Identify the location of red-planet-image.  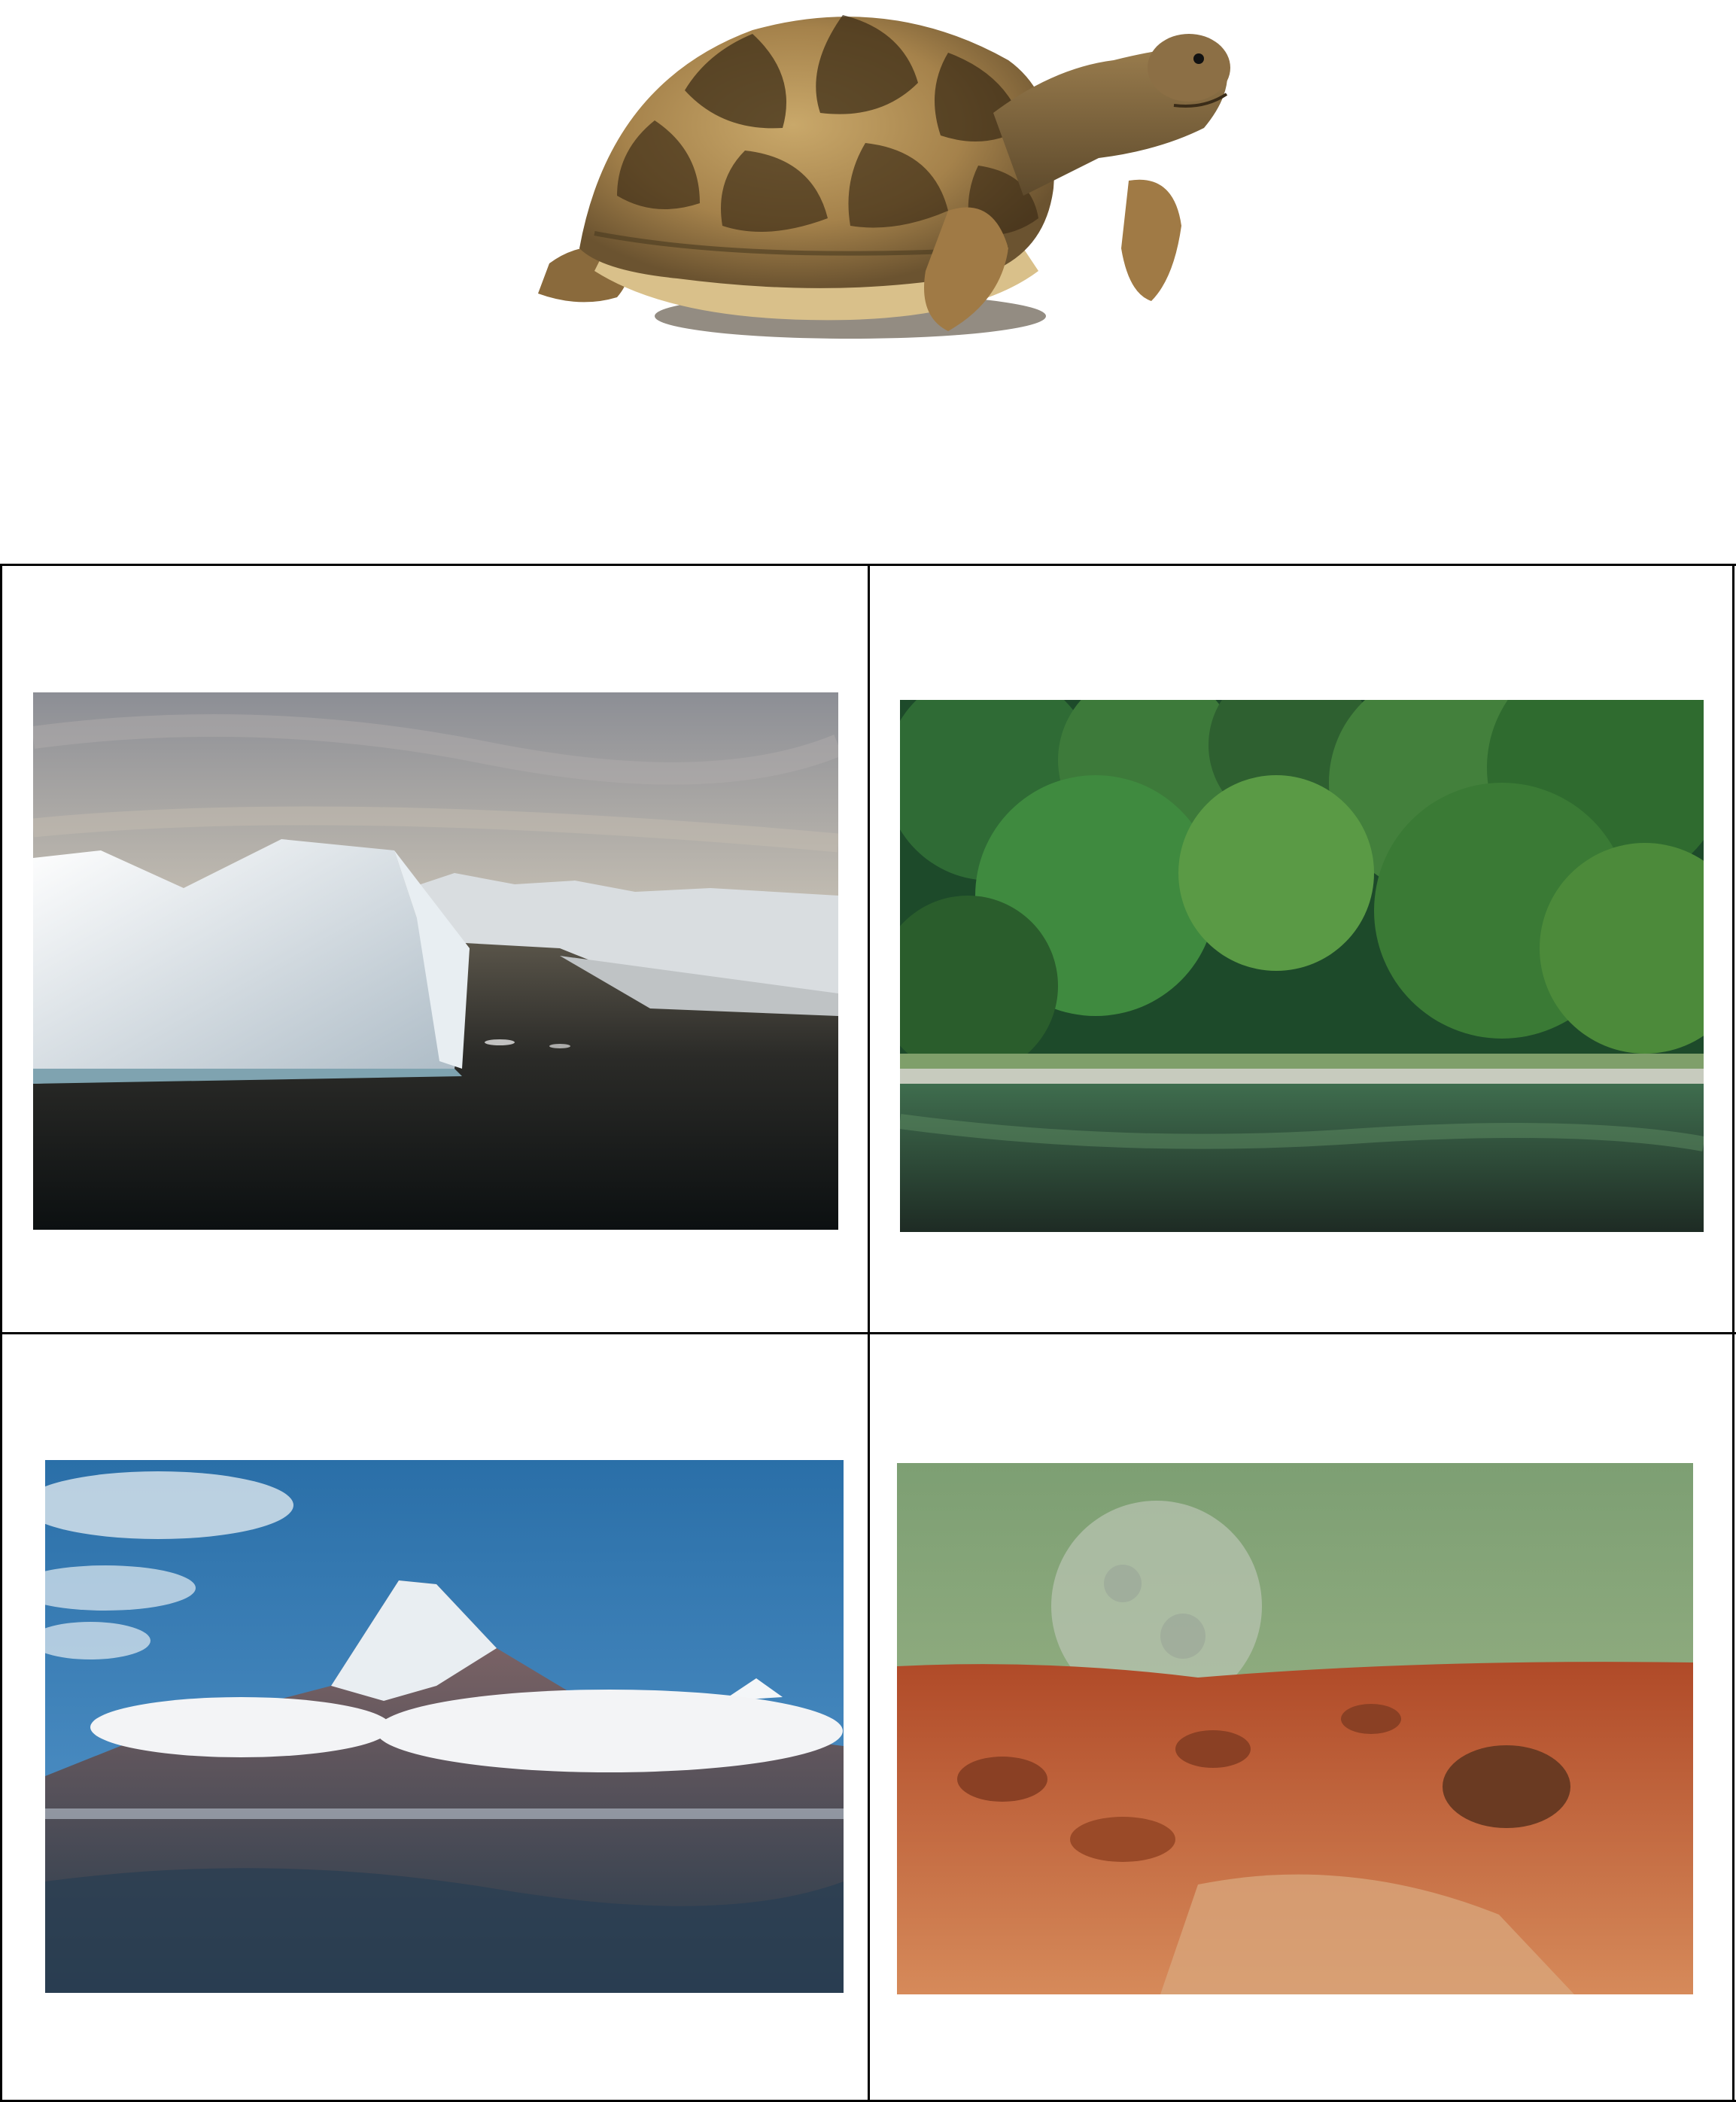
(1295, 1729).